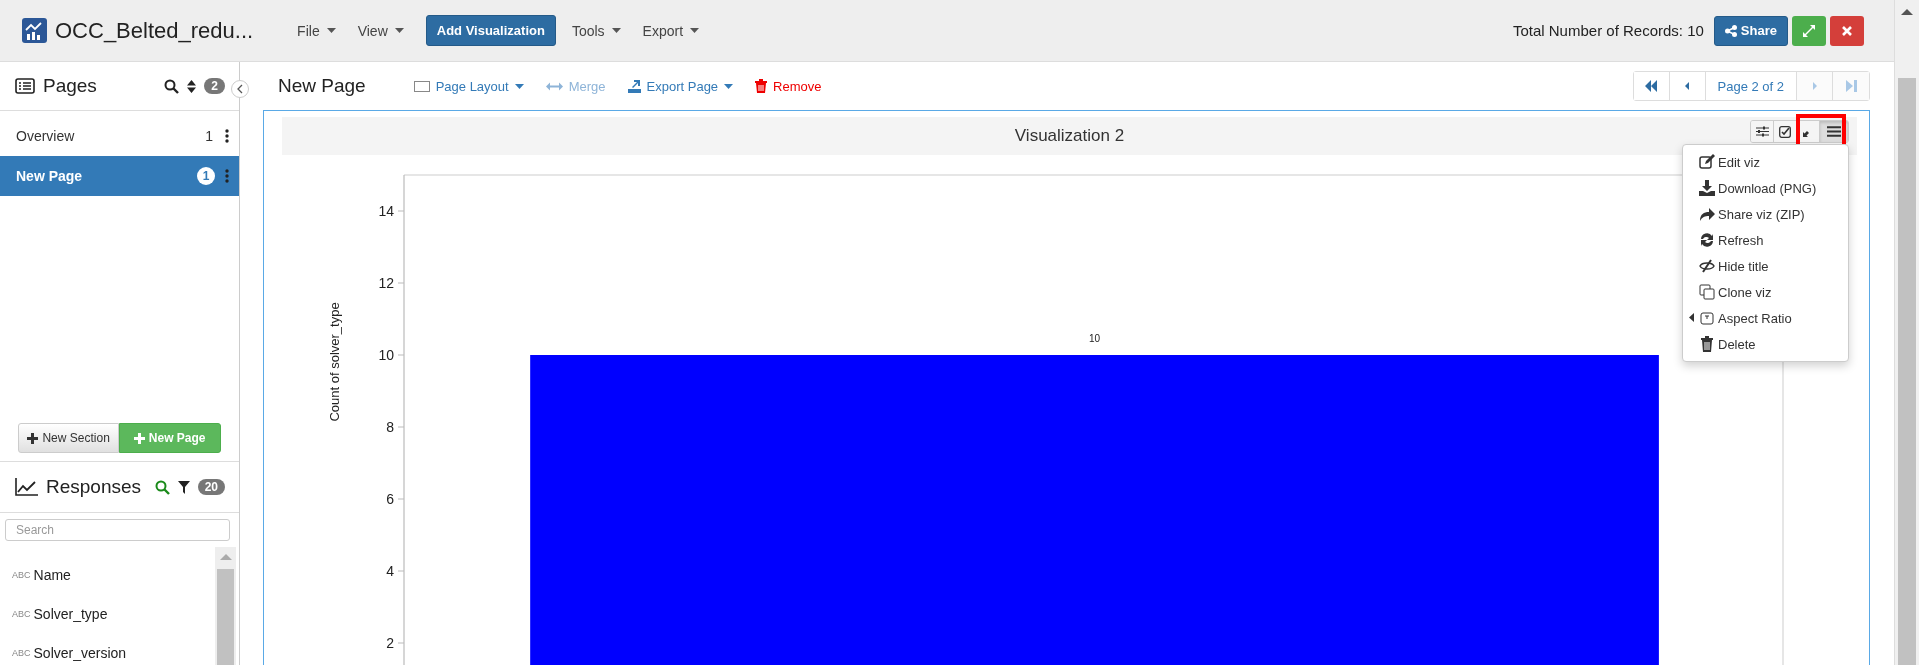 This screenshot has width=1919, height=665. Describe the element at coordinates (70, 613) in the screenshot. I see `field-name: Solver_type` at that location.